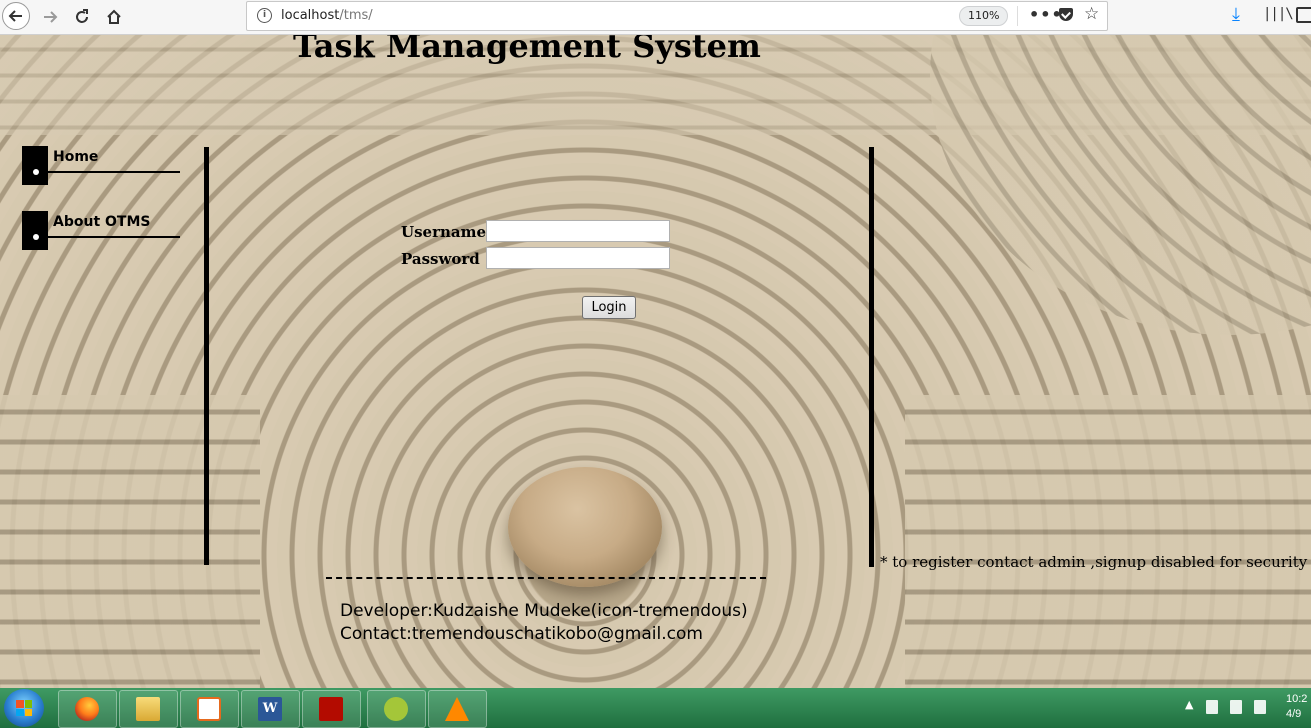 Image resolution: width=1311 pixels, height=728 pixels. What do you see at coordinates (1260, 707) in the screenshot?
I see `volume-muted-icon` at bounding box center [1260, 707].